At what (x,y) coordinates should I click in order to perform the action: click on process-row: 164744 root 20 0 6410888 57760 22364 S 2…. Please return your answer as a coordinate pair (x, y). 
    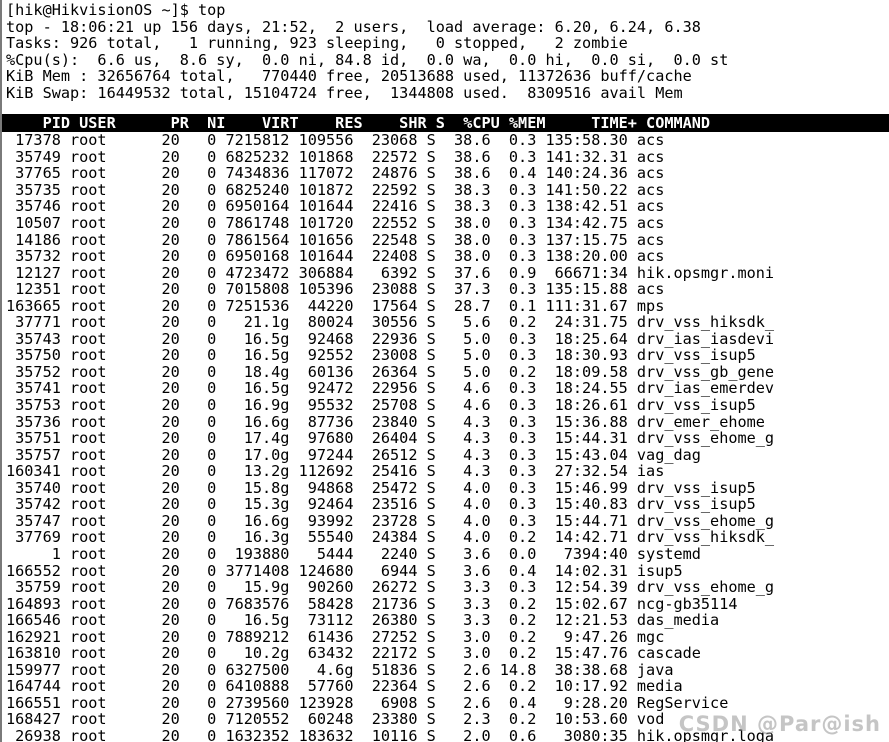
    Looking at the image, I should click on (344, 686).